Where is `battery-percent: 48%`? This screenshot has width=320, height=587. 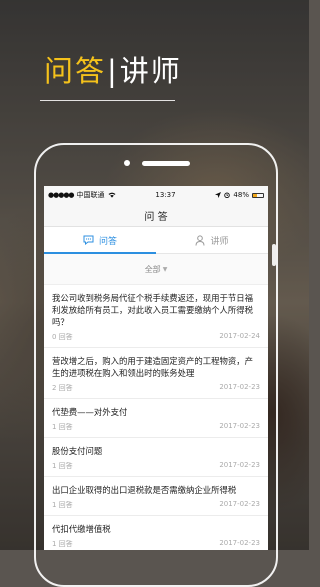
battery-percent: 48% is located at coordinates (241, 195).